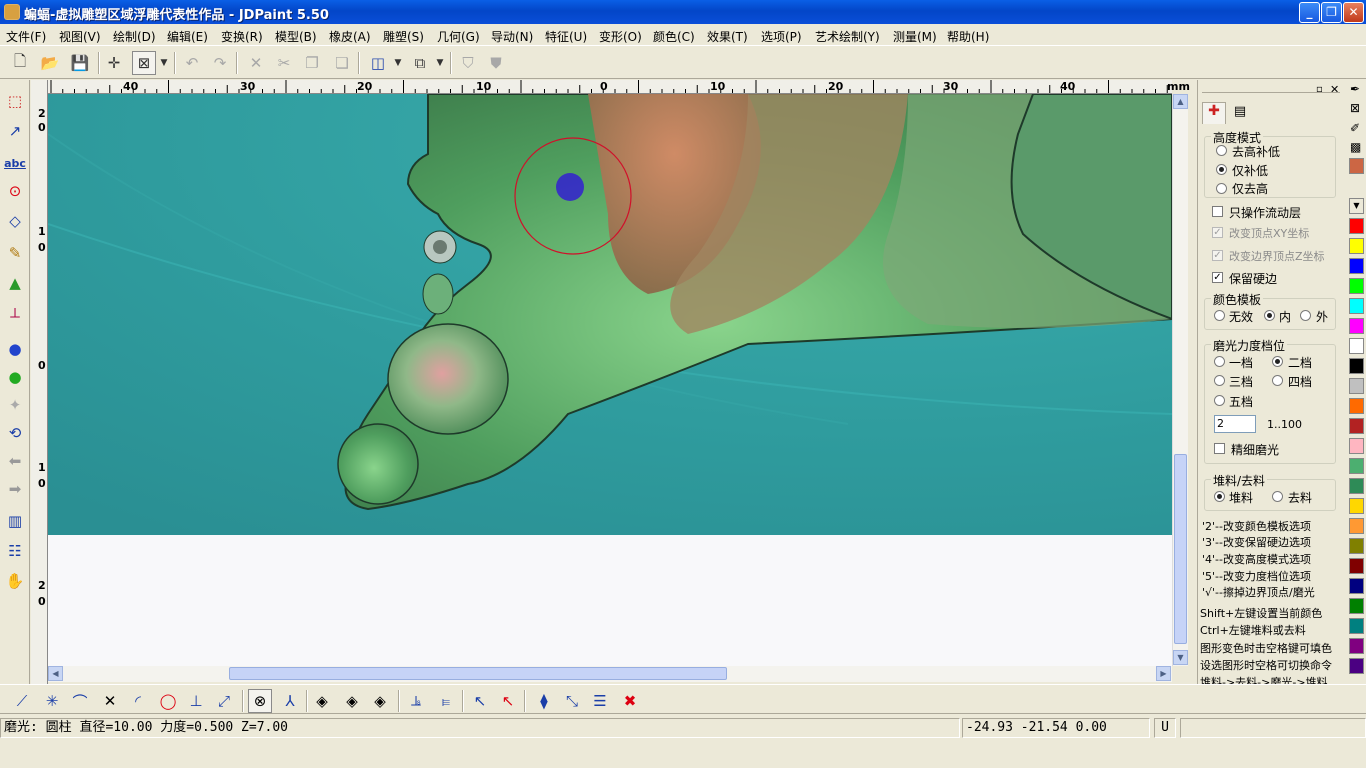  Describe the element at coordinates (1355, 128) in the screenshot. I see `picker-icon: ✐` at that location.